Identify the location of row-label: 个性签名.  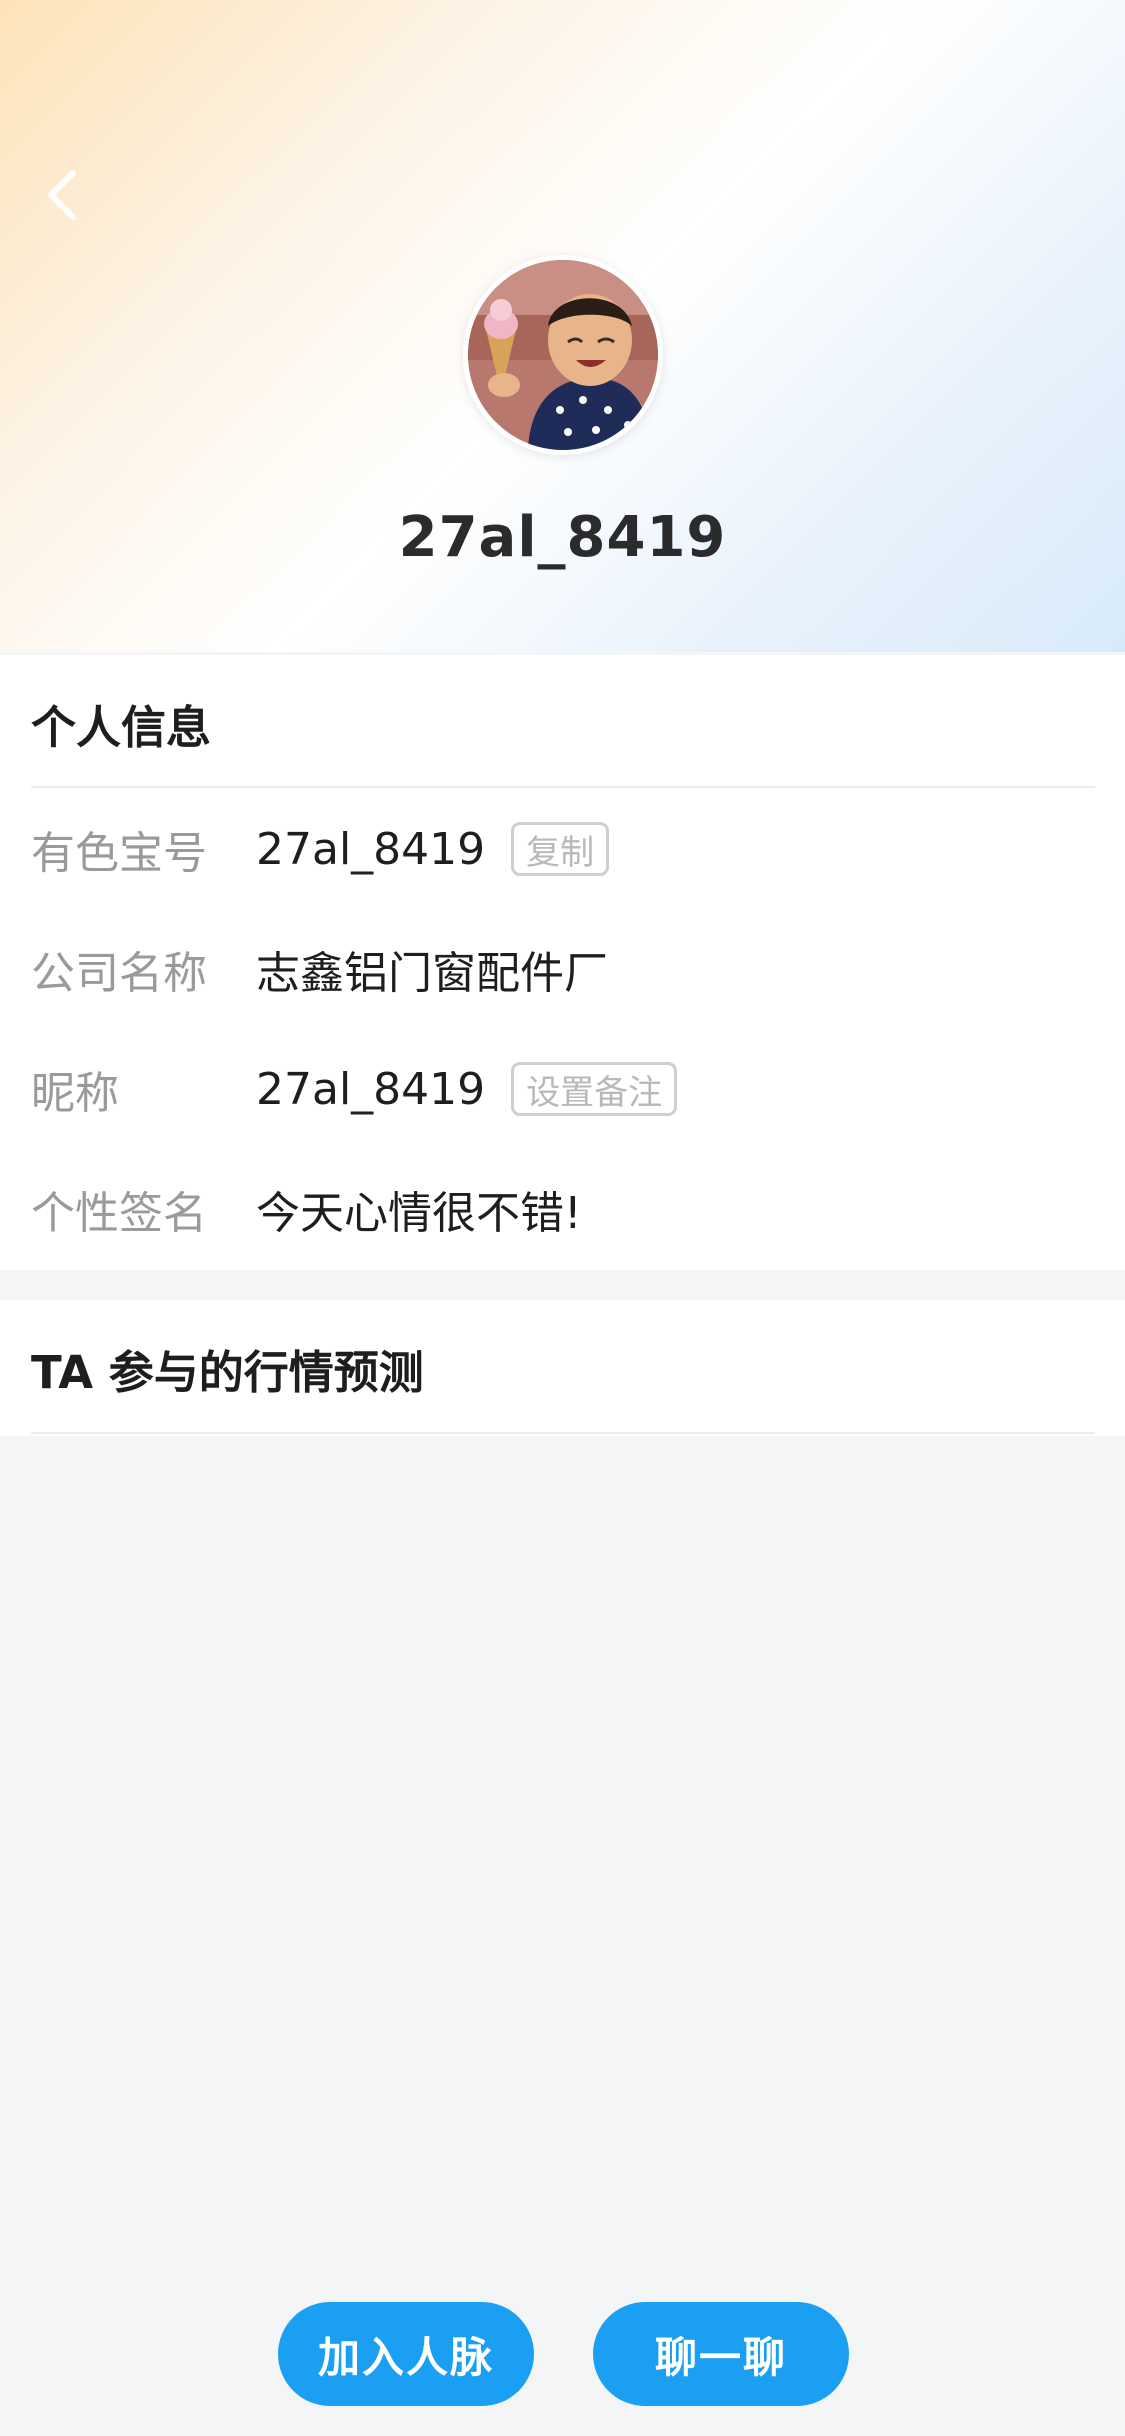
(119, 1213).